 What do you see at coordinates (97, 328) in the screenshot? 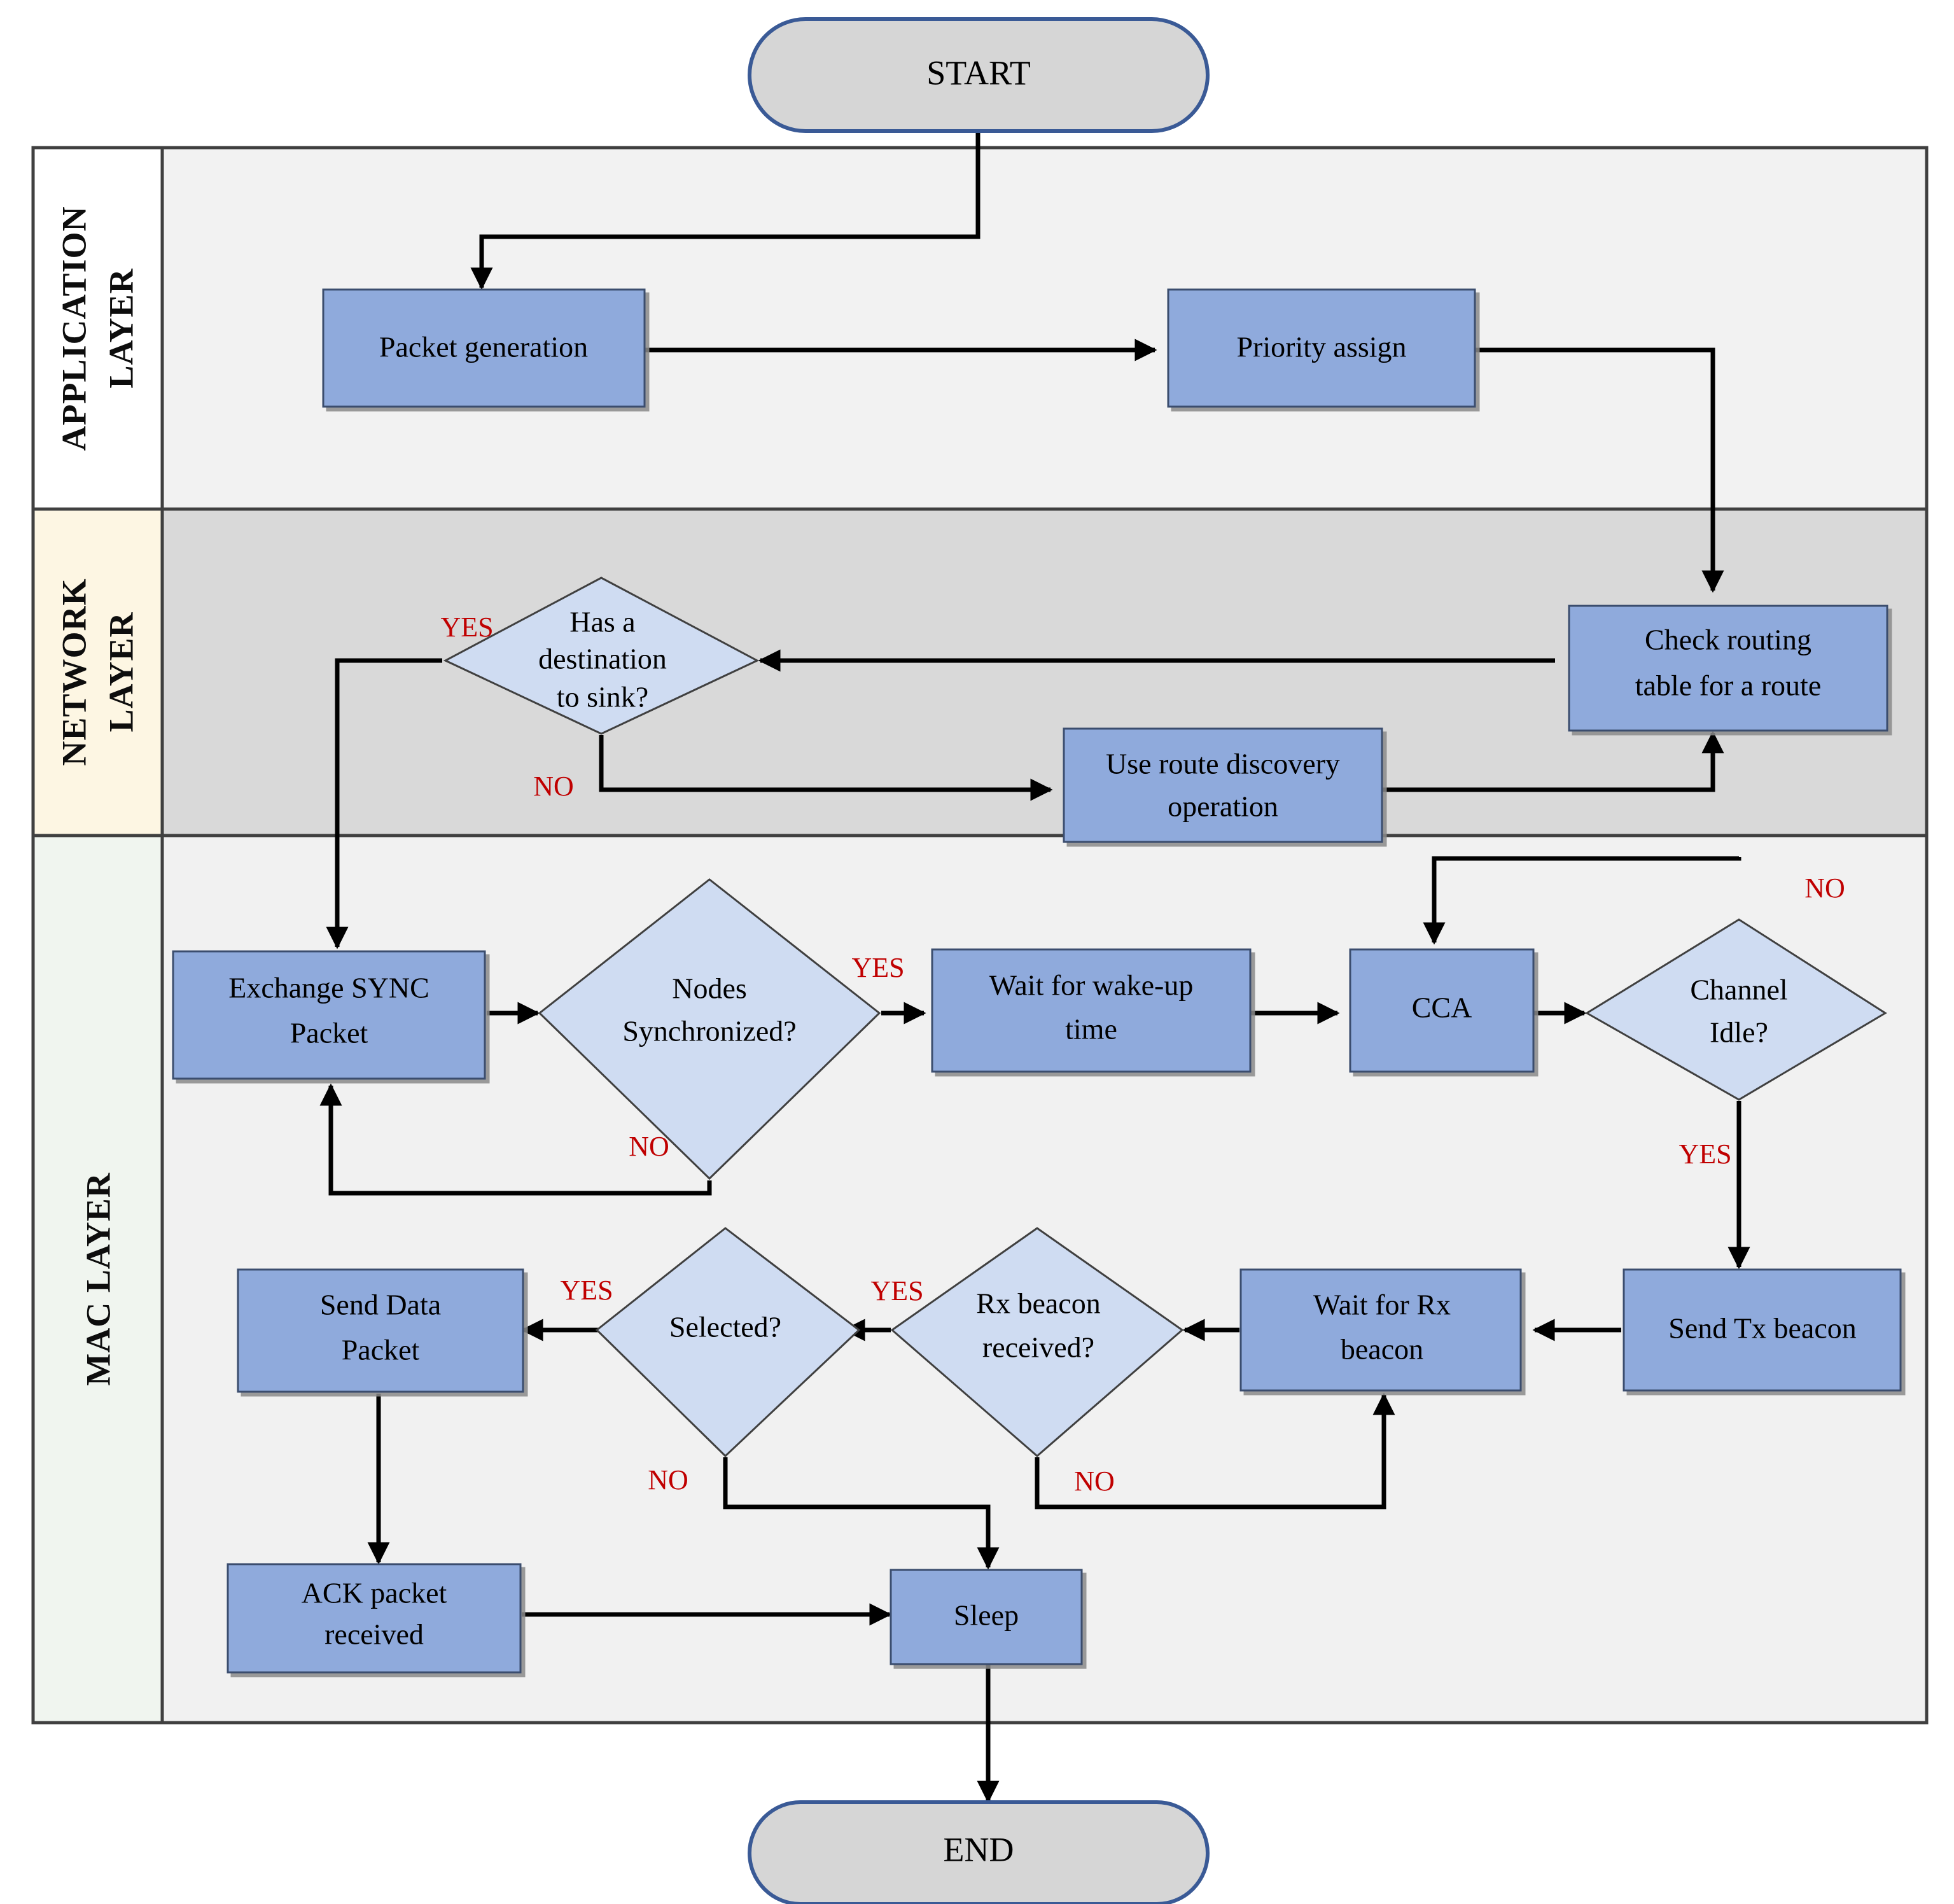
I see `application-label-cell` at bounding box center [97, 328].